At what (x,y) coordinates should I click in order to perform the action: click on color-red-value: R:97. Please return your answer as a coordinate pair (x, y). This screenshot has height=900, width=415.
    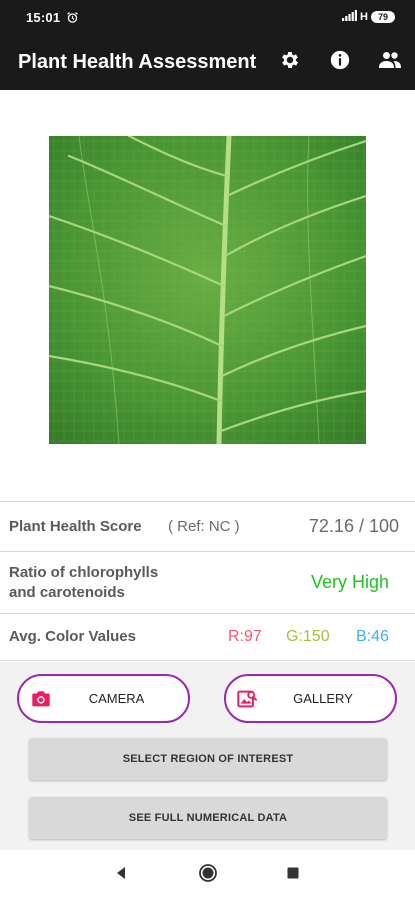
    Looking at the image, I should click on (245, 636).